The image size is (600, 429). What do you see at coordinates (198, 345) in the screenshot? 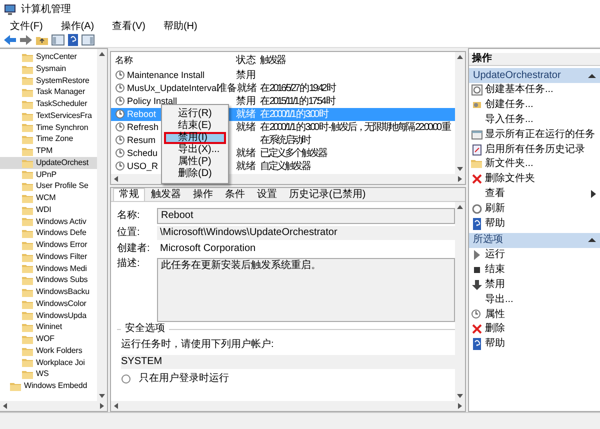
I see `prompt-text: 运行任务时，请使用下列用户帐户:` at bounding box center [198, 345].